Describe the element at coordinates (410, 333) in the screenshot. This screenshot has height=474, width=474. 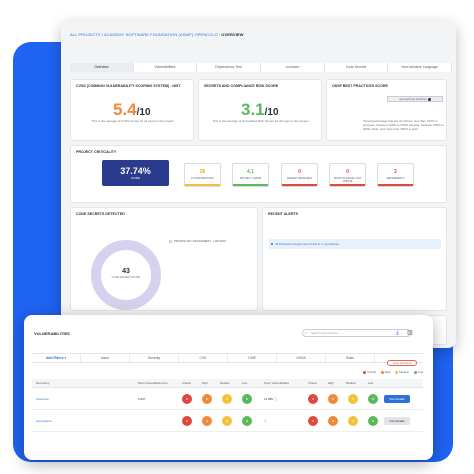
I see `delete-icon: ▥` at that location.